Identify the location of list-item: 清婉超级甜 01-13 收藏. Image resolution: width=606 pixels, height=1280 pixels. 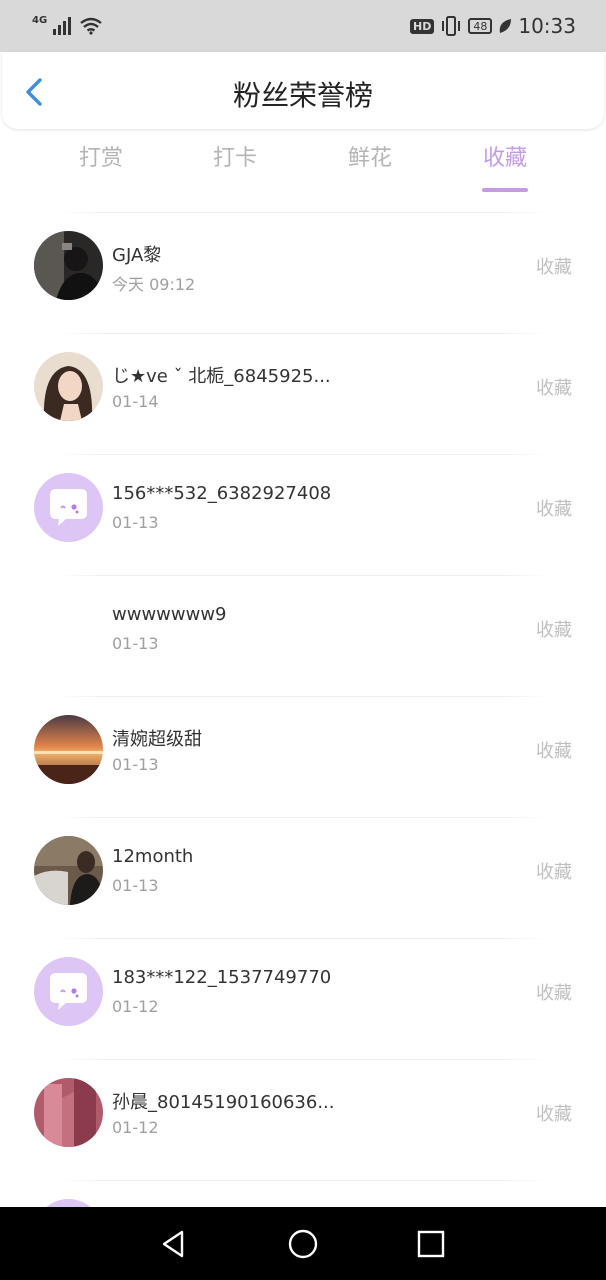
(303, 756).